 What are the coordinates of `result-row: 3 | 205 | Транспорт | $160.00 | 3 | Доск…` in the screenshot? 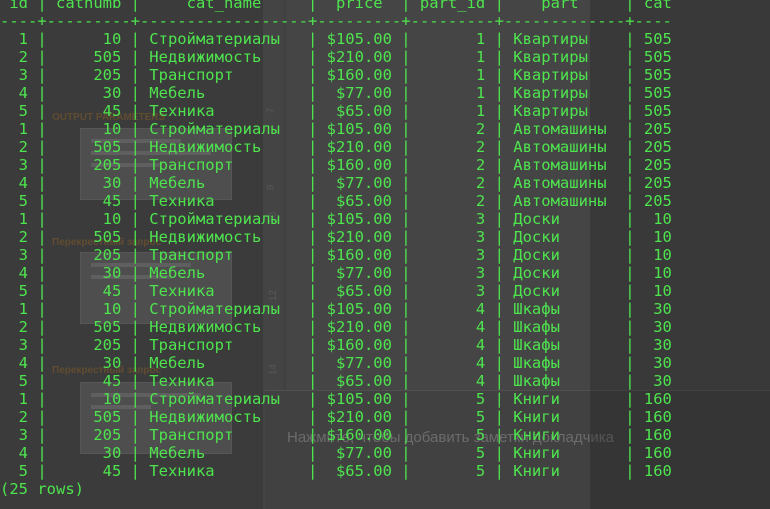 It's located at (336, 255).